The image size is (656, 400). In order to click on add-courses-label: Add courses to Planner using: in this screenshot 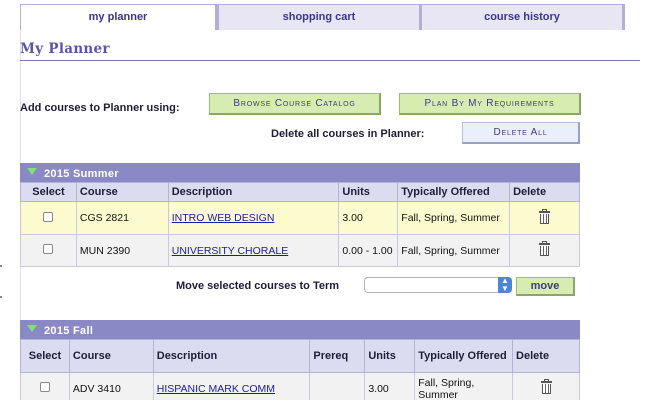, I will do `click(100, 108)`.